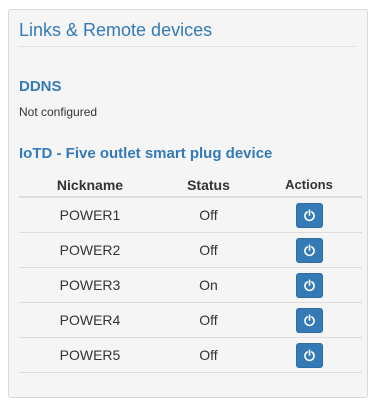 The width and height of the screenshot is (377, 407). Describe the element at coordinates (190, 250) in the screenshot. I see `table-row: POWER2 Off` at that location.